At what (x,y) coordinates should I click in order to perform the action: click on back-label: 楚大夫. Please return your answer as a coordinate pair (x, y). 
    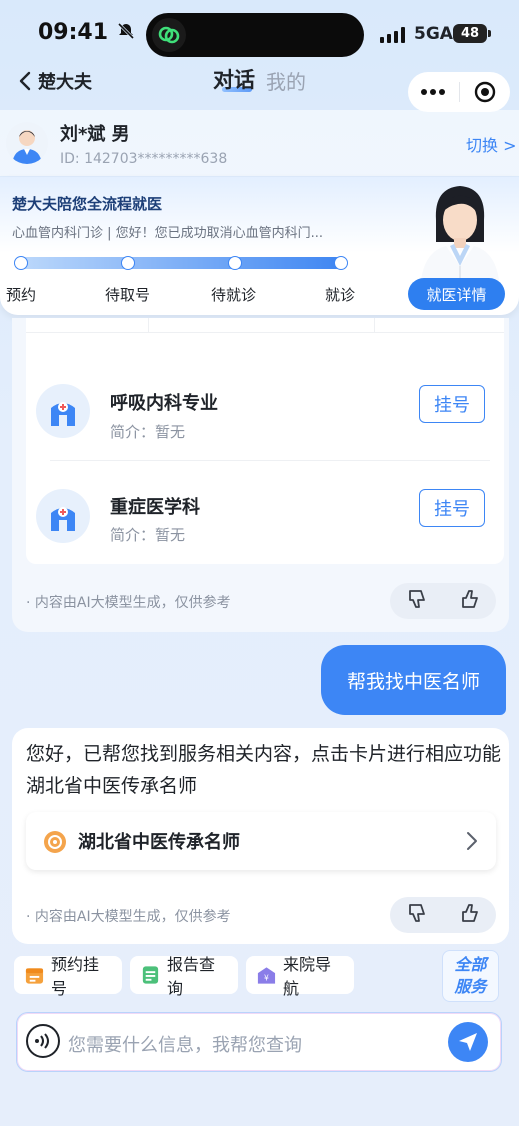
    Looking at the image, I should click on (65, 82).